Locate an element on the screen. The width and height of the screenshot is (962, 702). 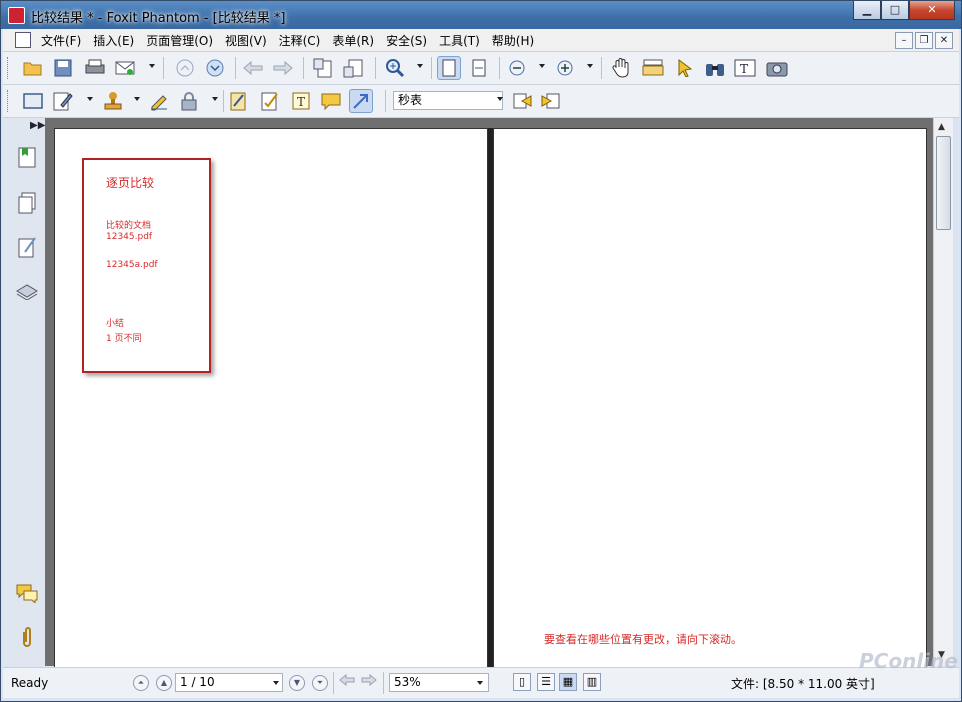
pages-thumbnail-icon is located at coordinates (27, 203).